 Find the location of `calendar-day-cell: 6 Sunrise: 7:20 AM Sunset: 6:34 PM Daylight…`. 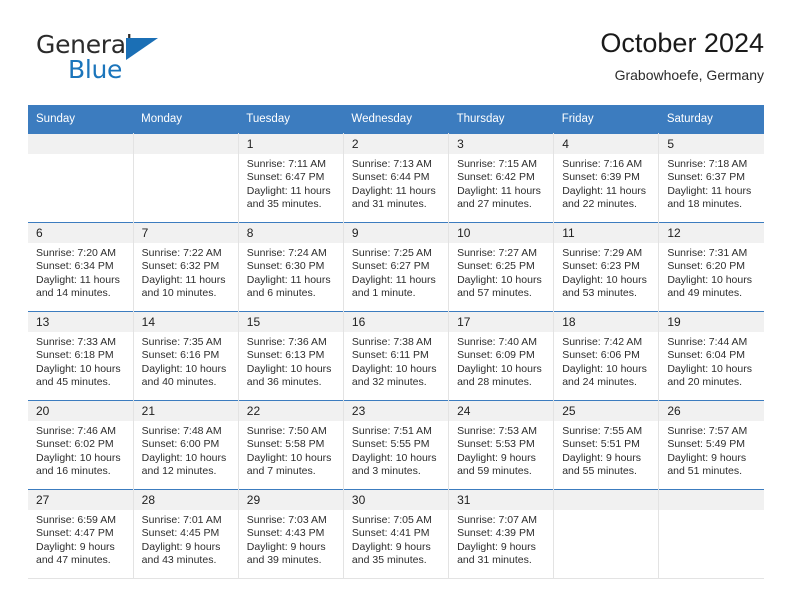

calendar-day-cell: 6 Sunrise: 7:20 AM Sunset: 6:34 PM Daylight… is located at coordinates (81, 267).